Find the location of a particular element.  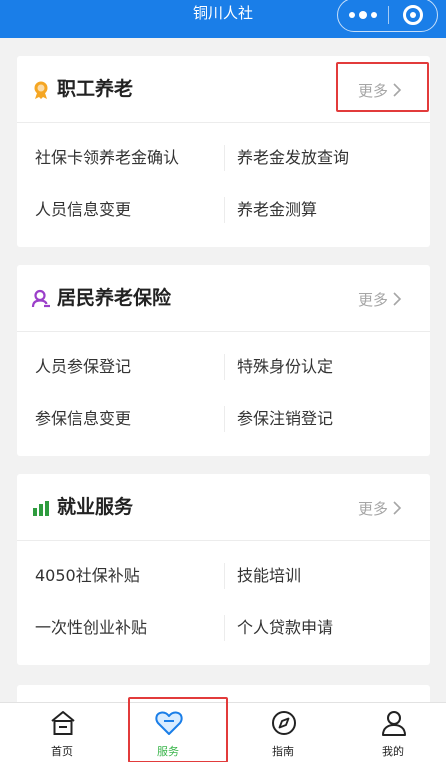

service-item: 养老金发放查询 is located at coordinates (293, 158).